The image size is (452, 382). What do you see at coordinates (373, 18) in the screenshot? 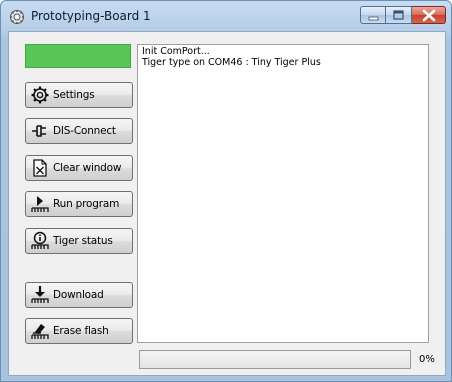
I see `minimize-icon` at bounding box center [373, 18].